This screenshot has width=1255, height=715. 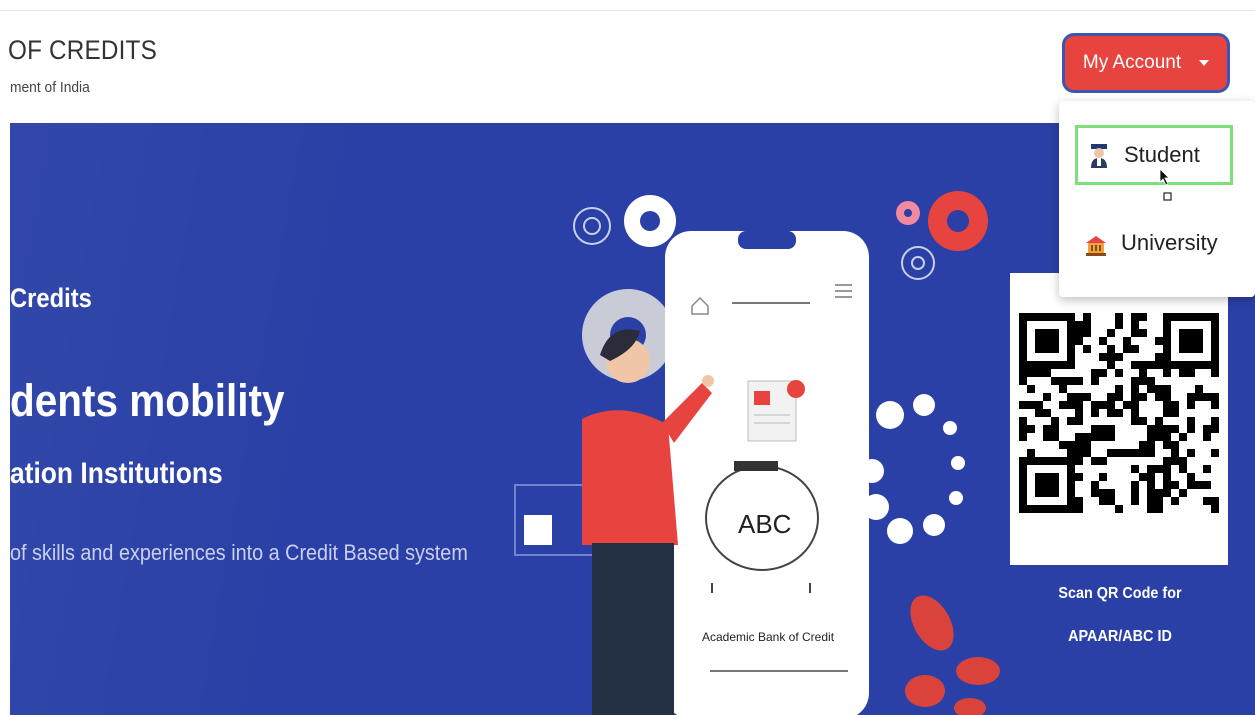 I want to click on my-account-label: My Account, so click(x=1132, y=62).